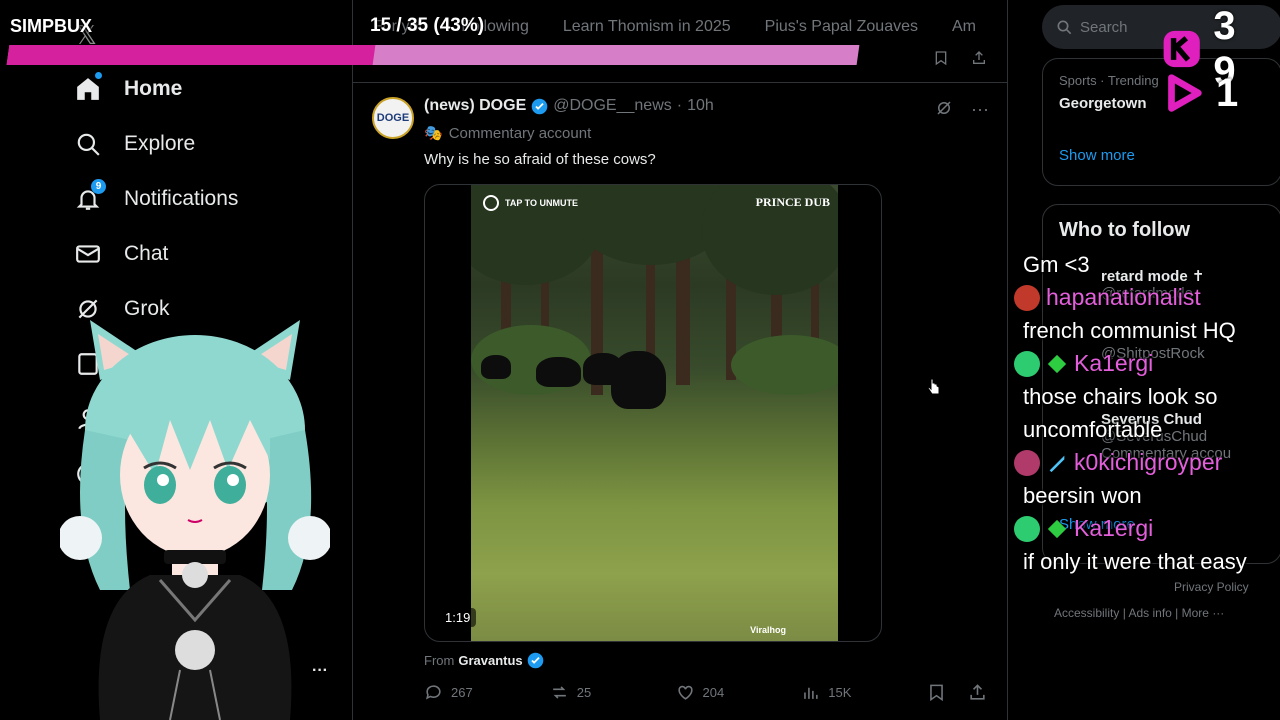 This screenshot has width=1280, height=720. What do you see at coordinates (980, 109) in the screenshot?
I see `more-options-icon: ···` at bounding box center [980, 109].